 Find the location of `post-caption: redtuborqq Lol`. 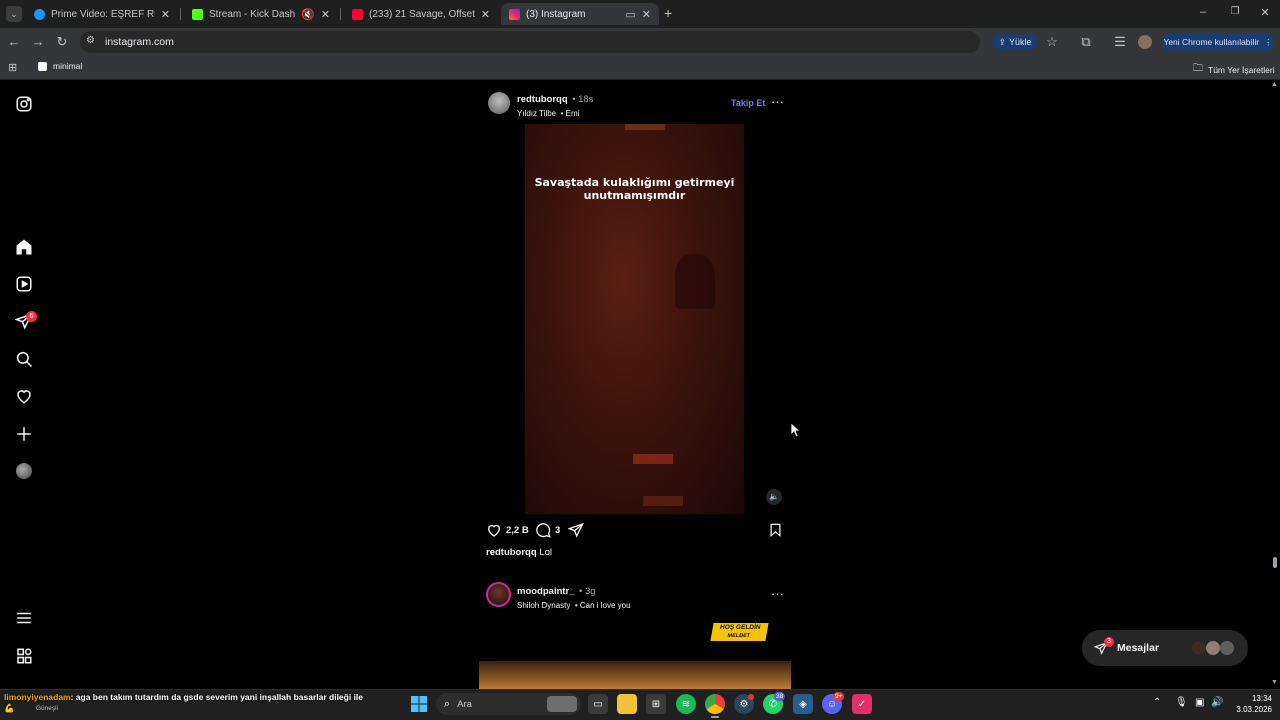

post-caption: redtuborqq Lol is located at coordinates (519, 552).